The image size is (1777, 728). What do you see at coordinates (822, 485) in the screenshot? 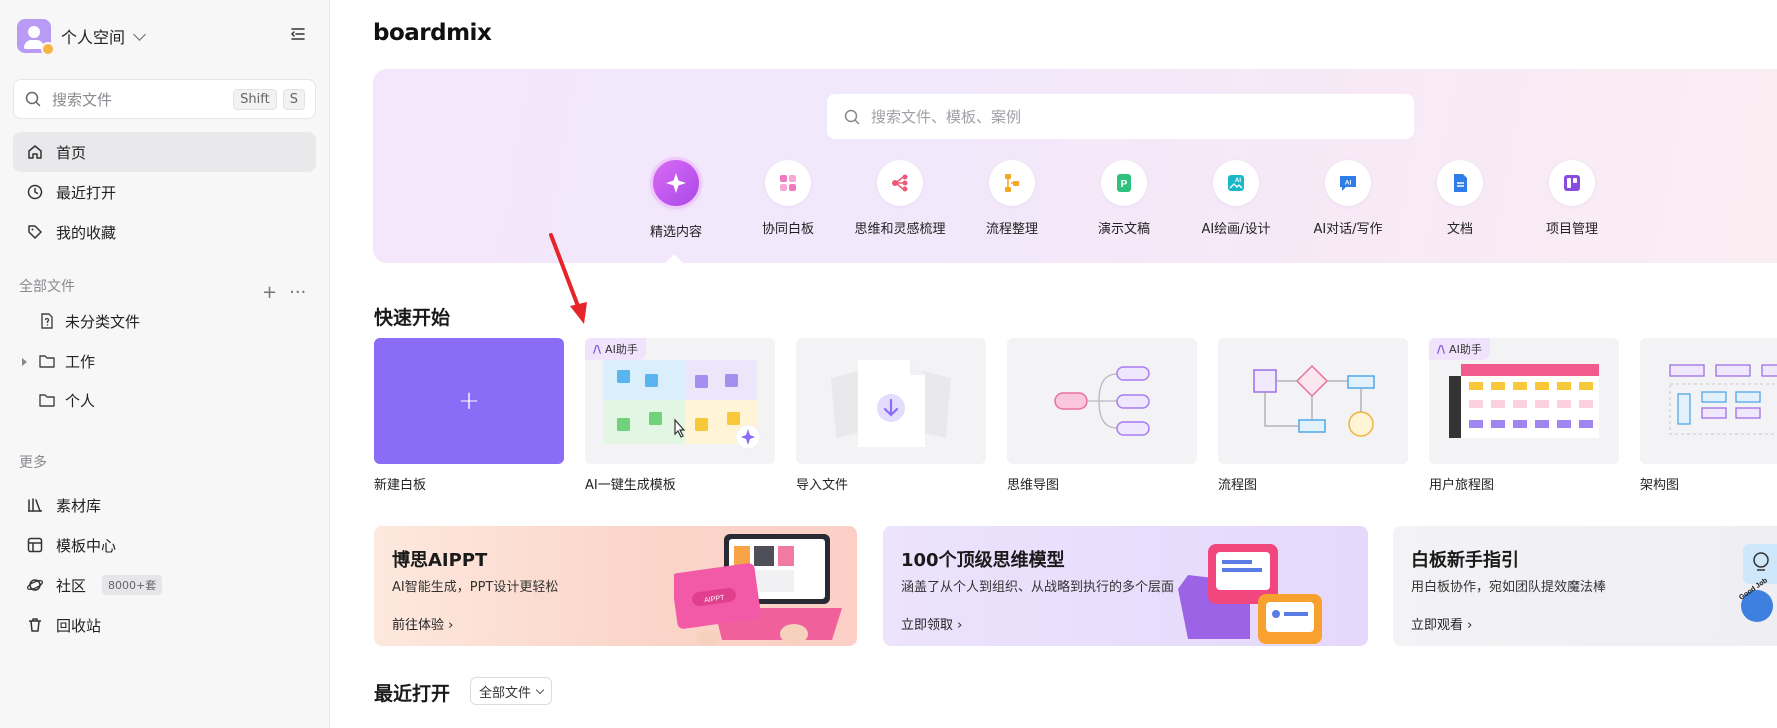
I see `card-label: 导入文件` at bounding box center [822, 485].